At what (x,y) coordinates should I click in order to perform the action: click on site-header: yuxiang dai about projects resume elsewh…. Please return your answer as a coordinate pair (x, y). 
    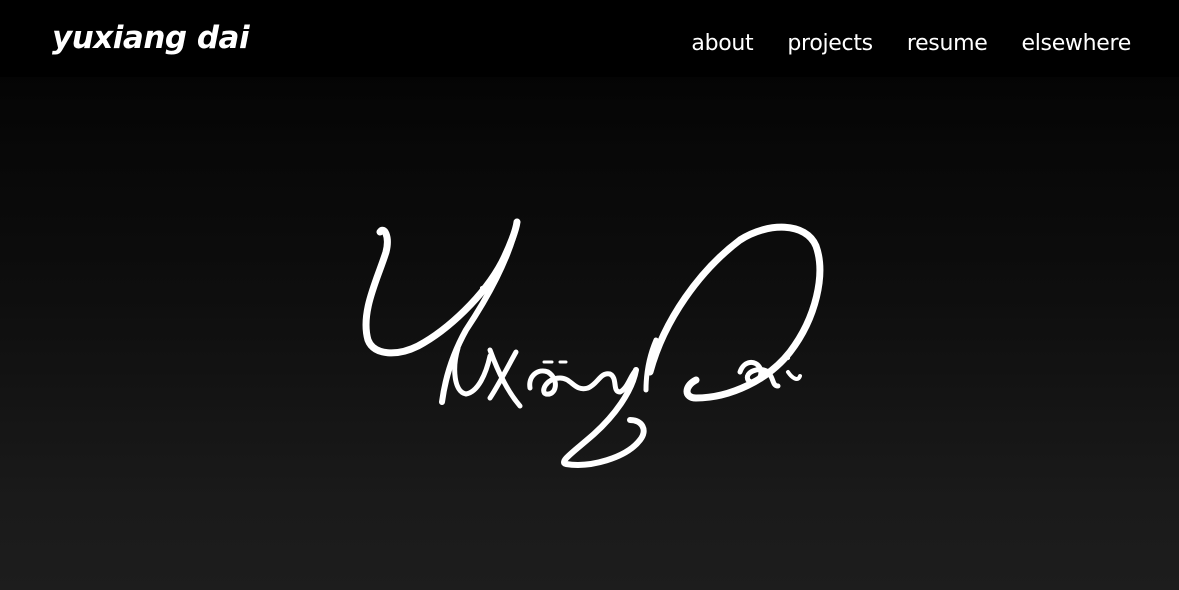
    Looking at the image, I should click on (589, 38).